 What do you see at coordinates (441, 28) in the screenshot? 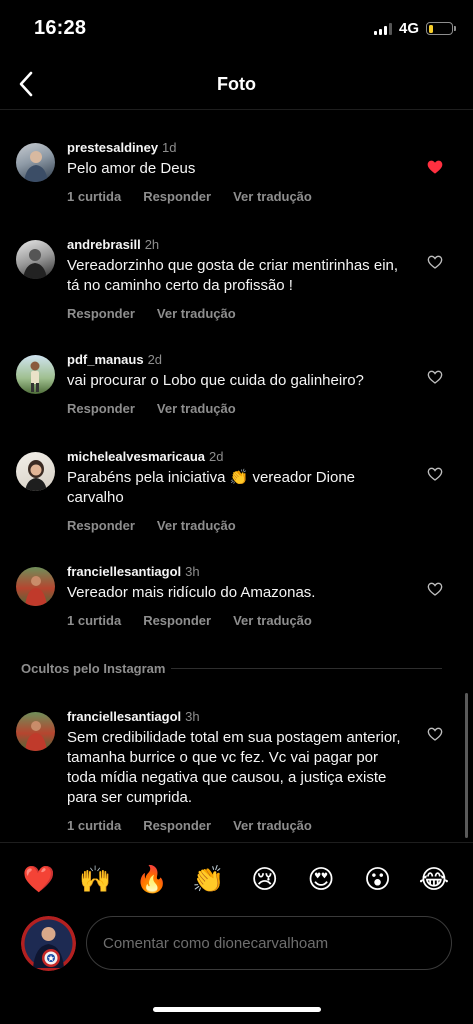
I see `battery-icon` at bounding box center [441, 28].